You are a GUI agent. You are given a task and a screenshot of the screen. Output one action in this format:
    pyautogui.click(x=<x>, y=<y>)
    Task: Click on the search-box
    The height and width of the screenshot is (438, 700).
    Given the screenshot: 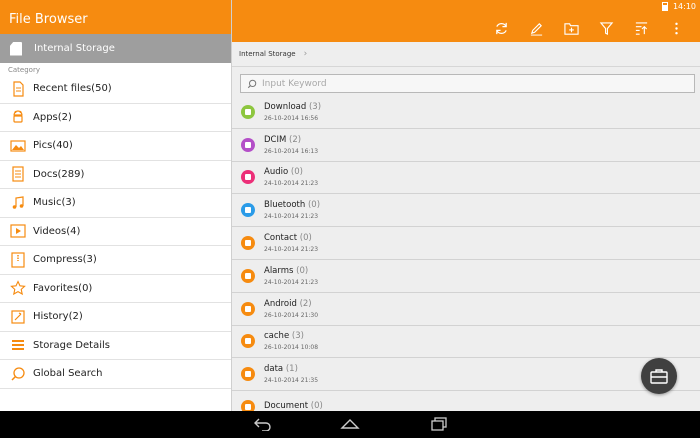 What is the action you would take?
    pyautogui.click(x=467, y=83)
    